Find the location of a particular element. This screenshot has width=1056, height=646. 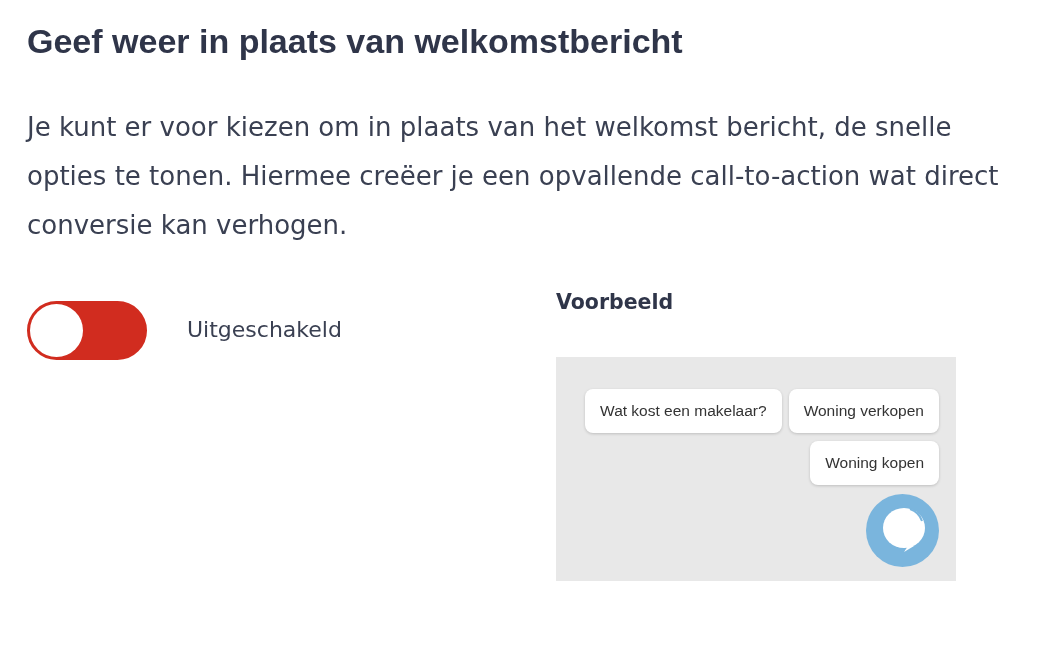

toggle-status-label: Uitgeschakeld is located at coordinates (264, 330).